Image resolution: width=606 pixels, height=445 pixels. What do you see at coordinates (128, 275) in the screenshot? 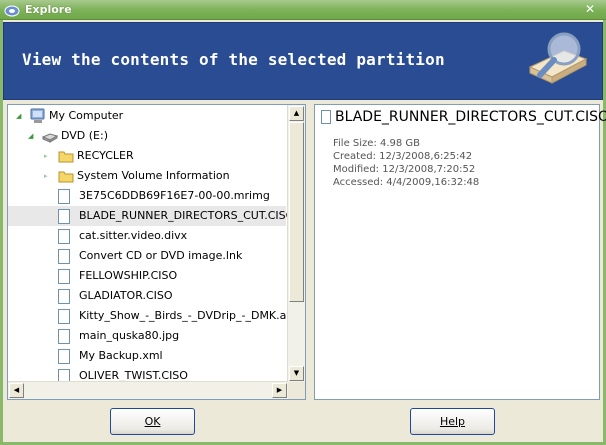
I see `tree-item-label: FELLOWSHIP.CISO` at bounding box center [128, 275].